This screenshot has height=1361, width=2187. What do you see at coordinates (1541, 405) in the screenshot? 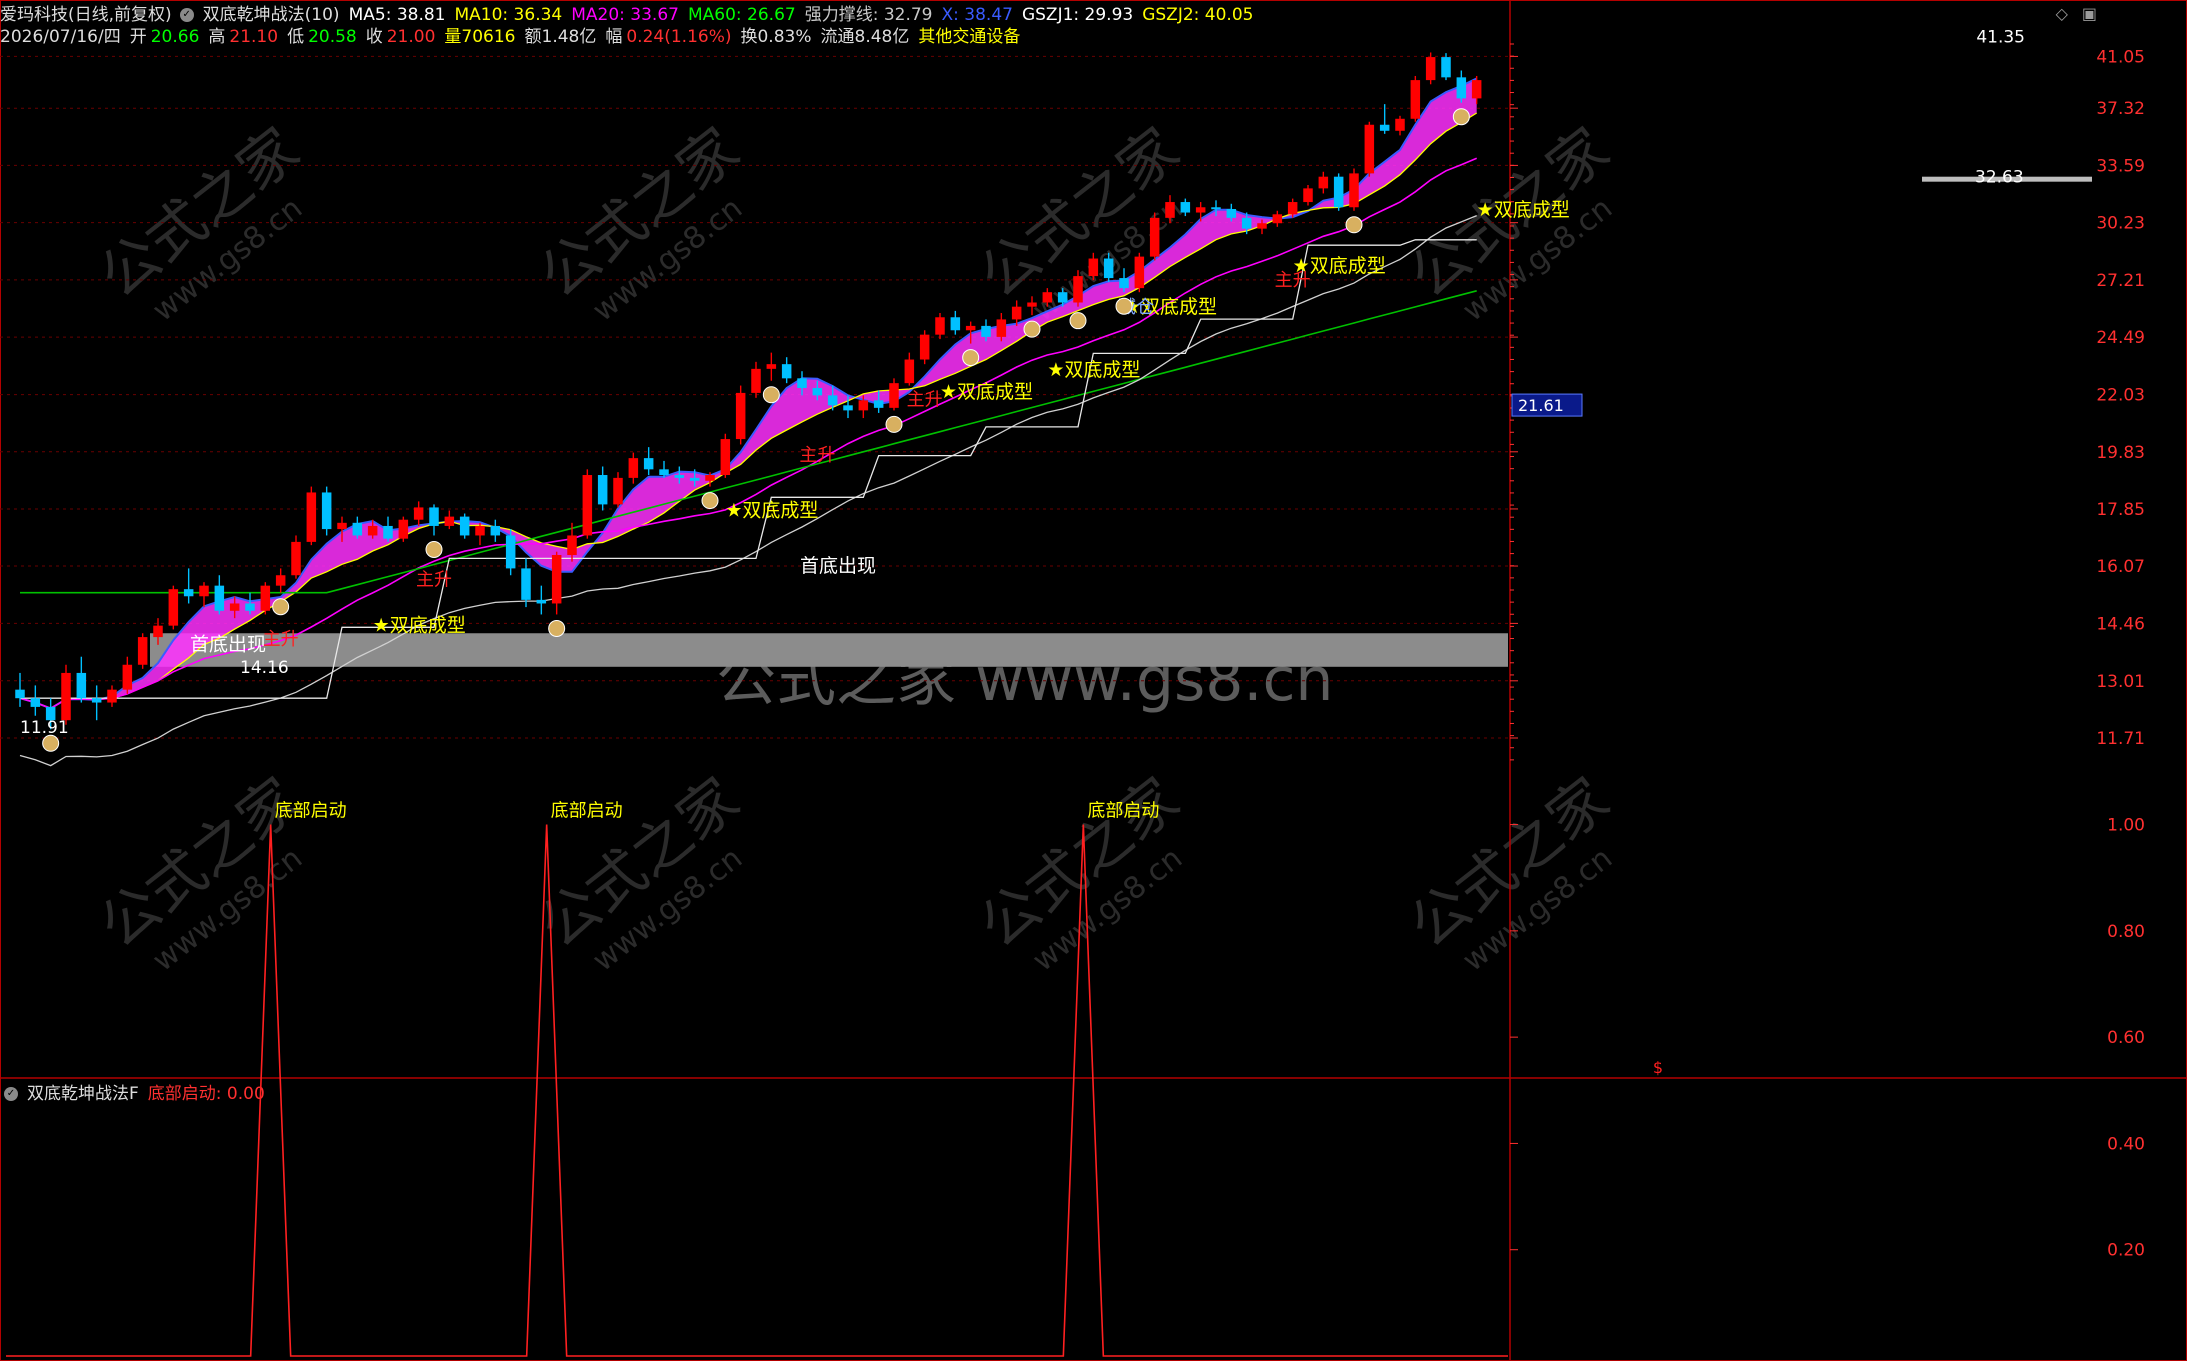
I see `last-price-value: 21.61` at bounding box center [1541, 405].